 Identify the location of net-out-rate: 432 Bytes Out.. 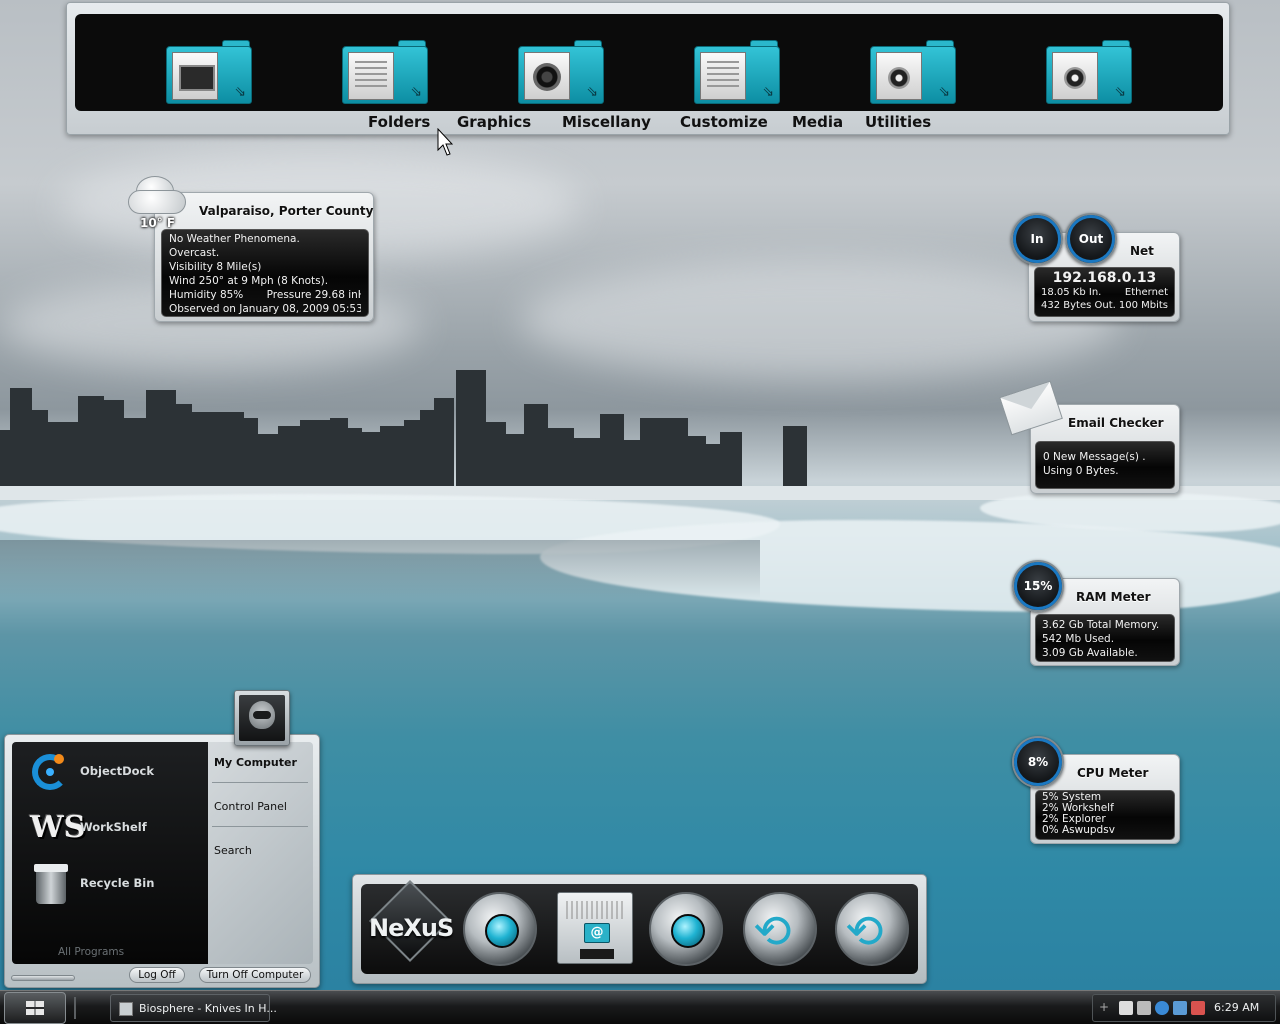
(1078, 305).